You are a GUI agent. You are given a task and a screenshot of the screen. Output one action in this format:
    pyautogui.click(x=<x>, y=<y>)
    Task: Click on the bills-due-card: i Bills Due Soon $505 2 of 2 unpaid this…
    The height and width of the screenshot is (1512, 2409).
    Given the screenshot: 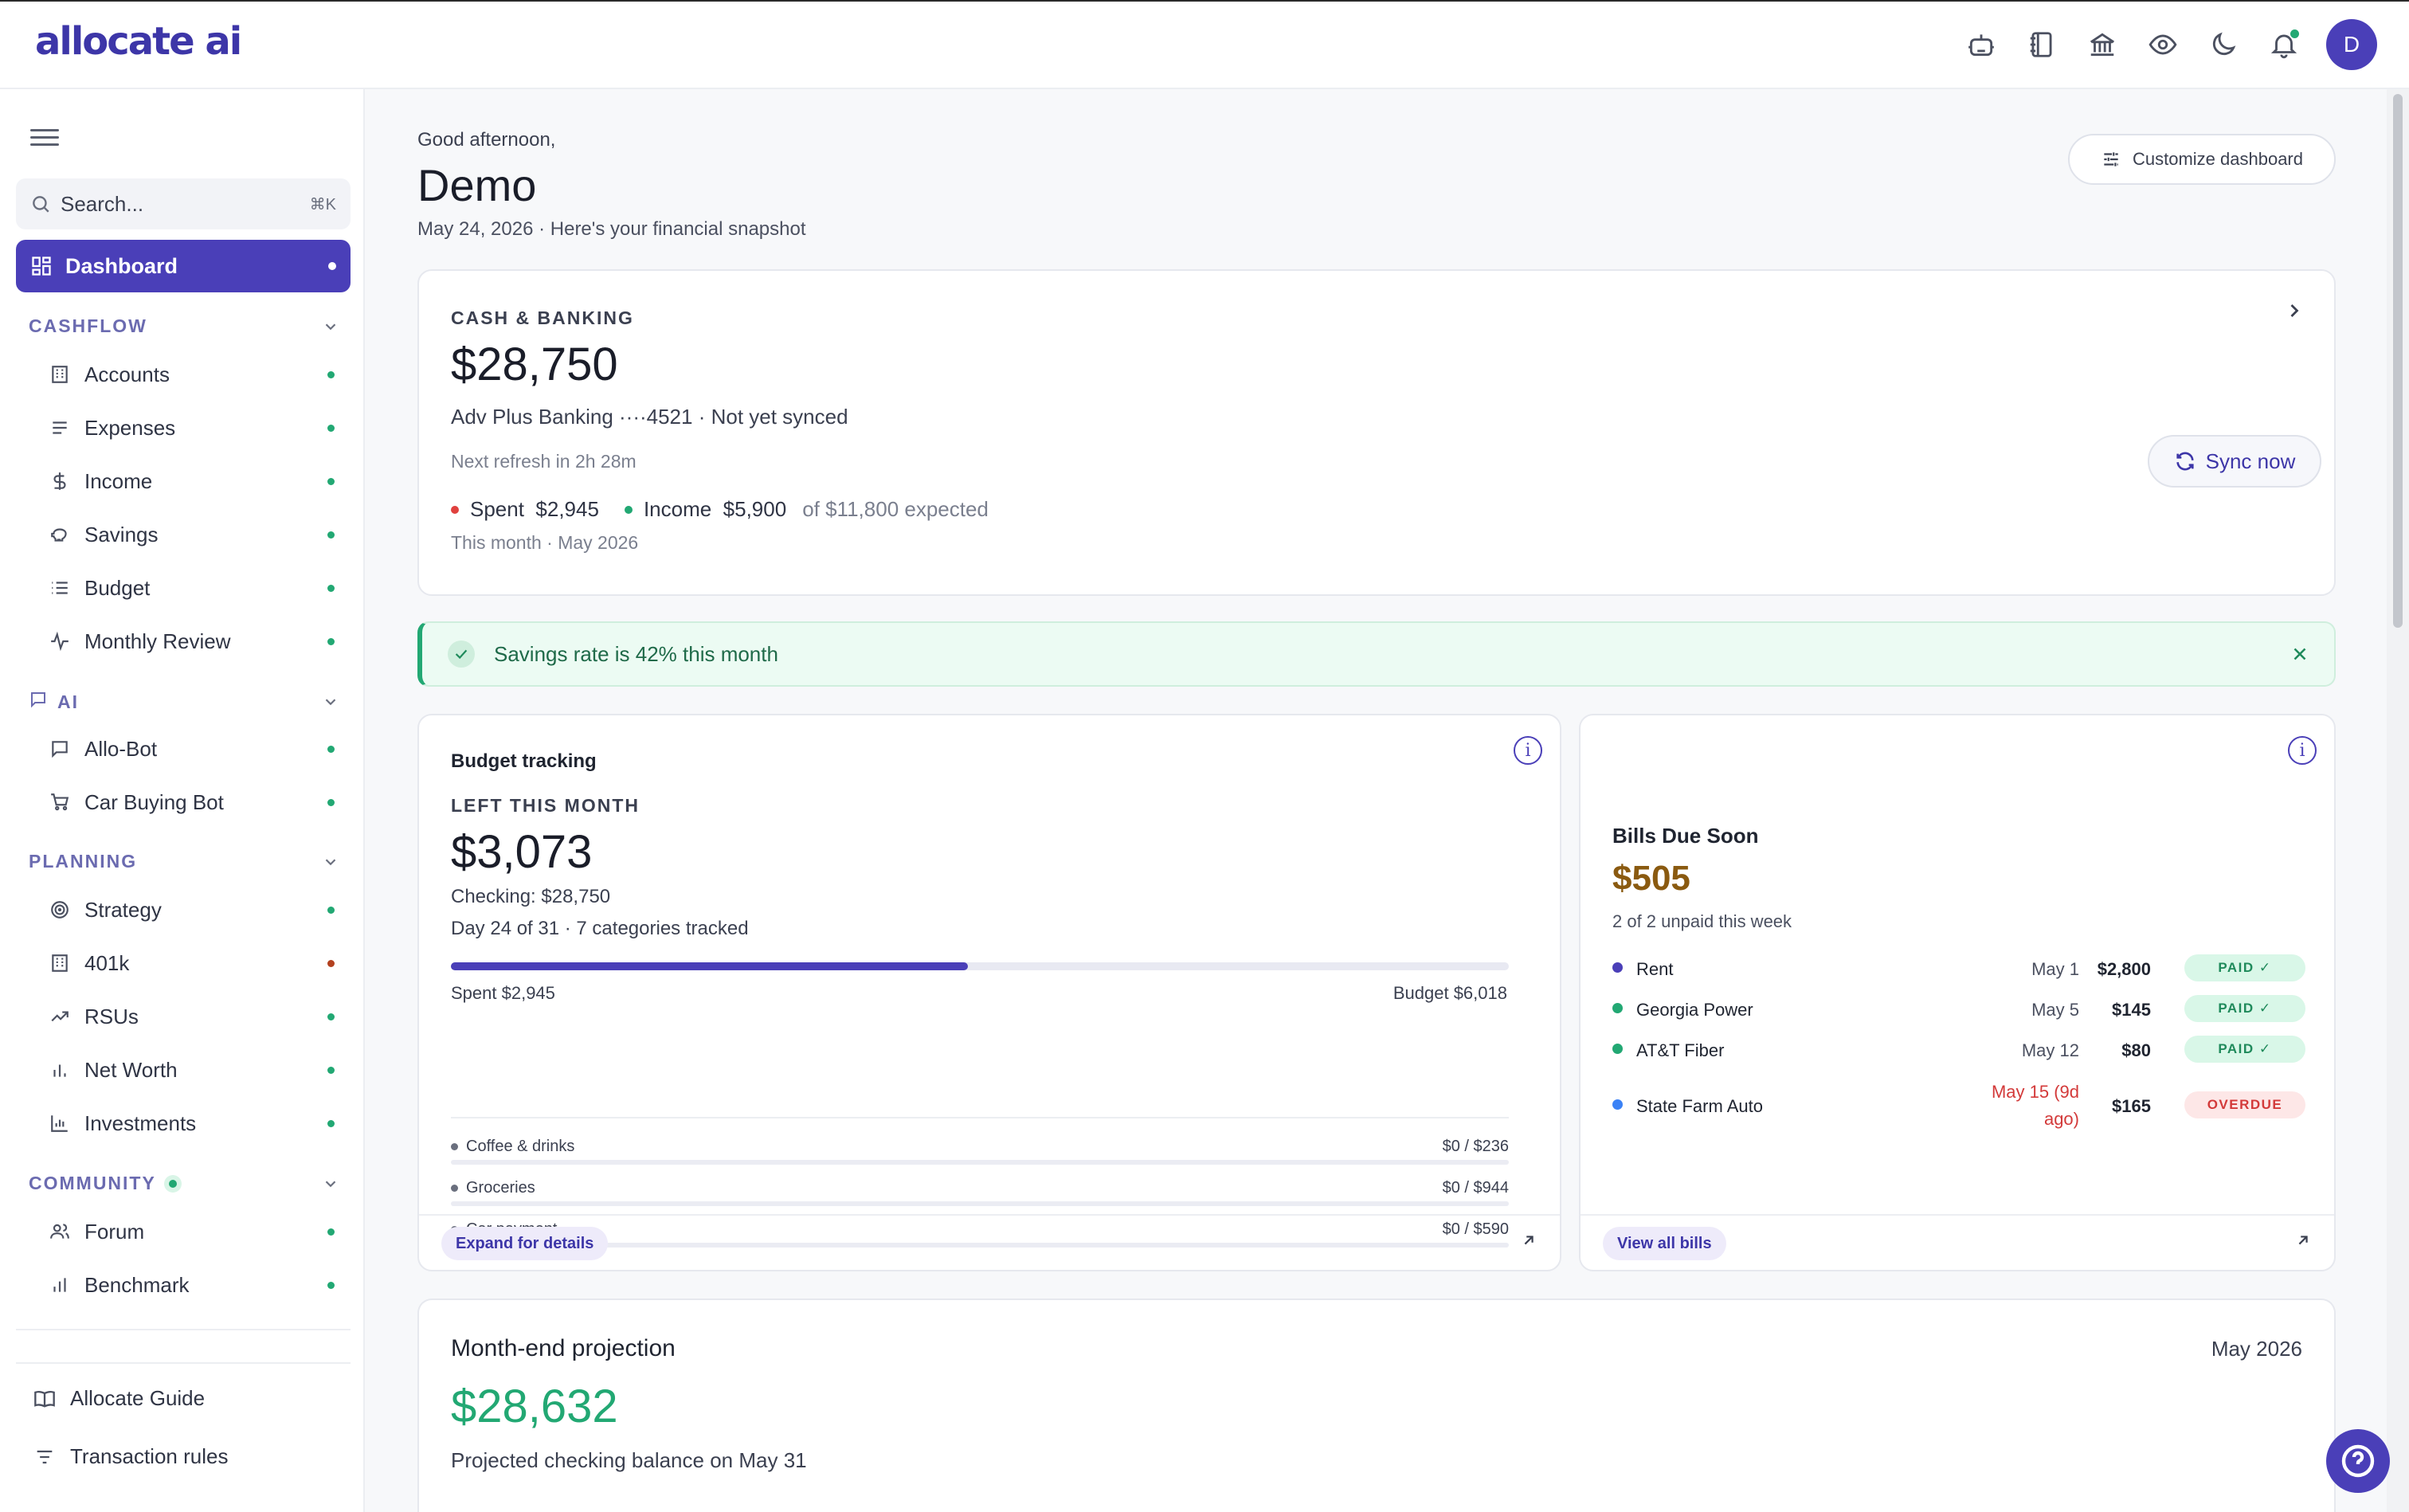 What is the action you would take?
    pyautogui.click(x=1957, y=992)
    